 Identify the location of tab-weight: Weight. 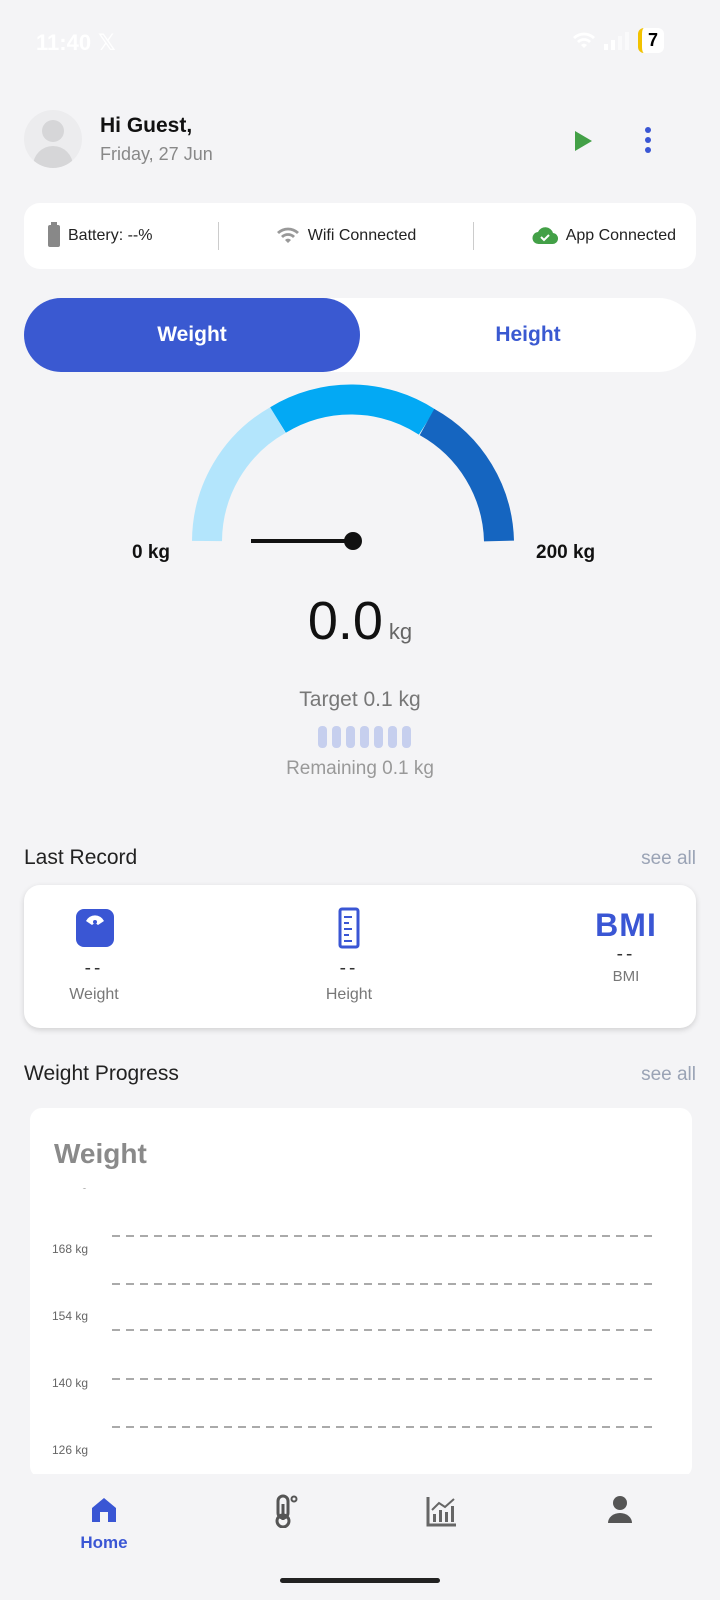
(192, 335).